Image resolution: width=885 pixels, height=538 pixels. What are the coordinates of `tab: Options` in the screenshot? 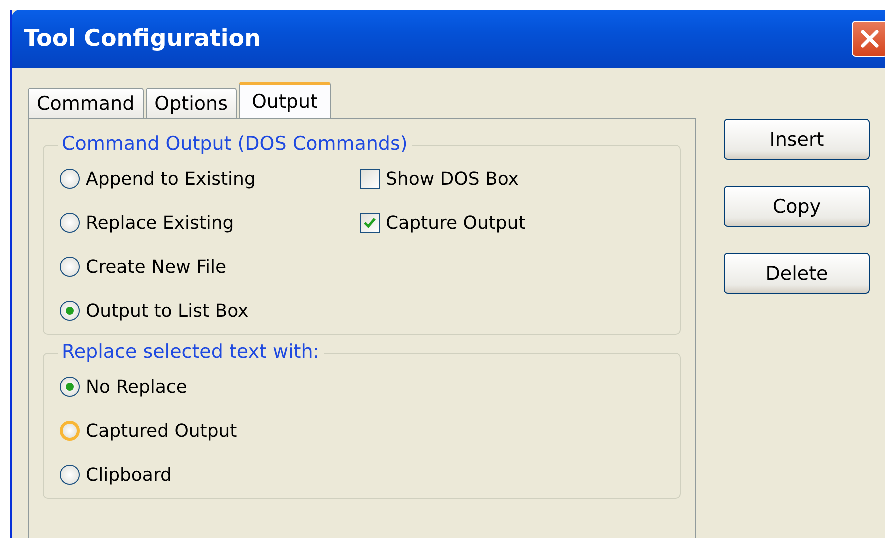 It's located at (191, 103).